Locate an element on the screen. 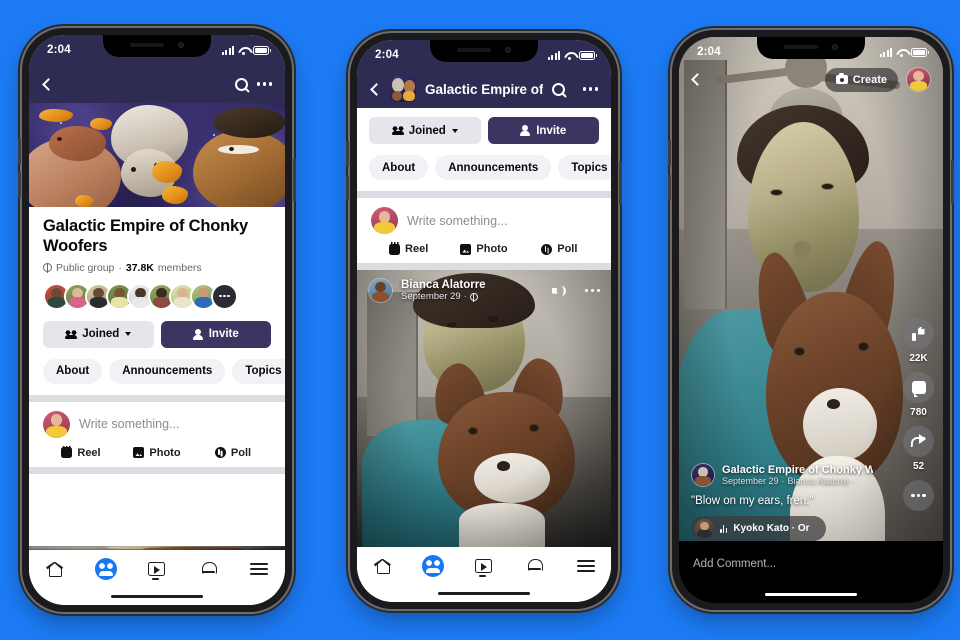 This screenshot has height=640, width=960. more-members-icon is located at coordinates (224, 296).